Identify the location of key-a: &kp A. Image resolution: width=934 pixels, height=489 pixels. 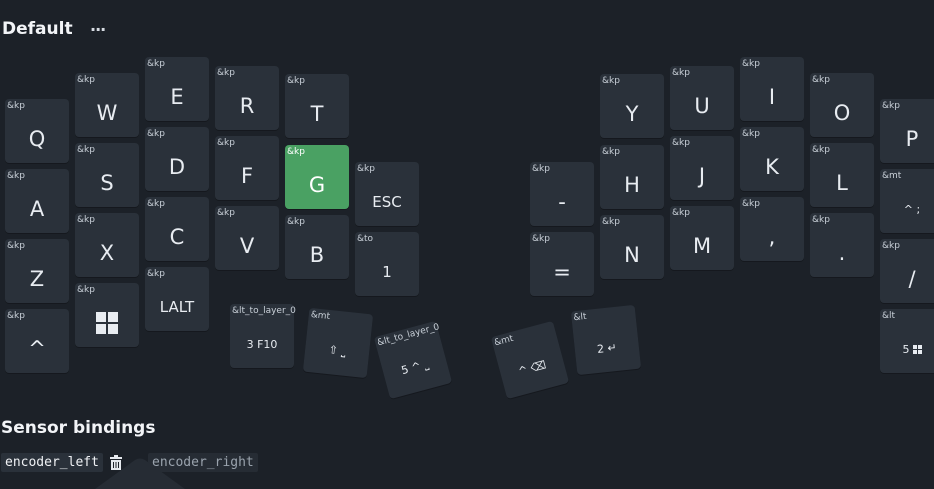
(37, 201).